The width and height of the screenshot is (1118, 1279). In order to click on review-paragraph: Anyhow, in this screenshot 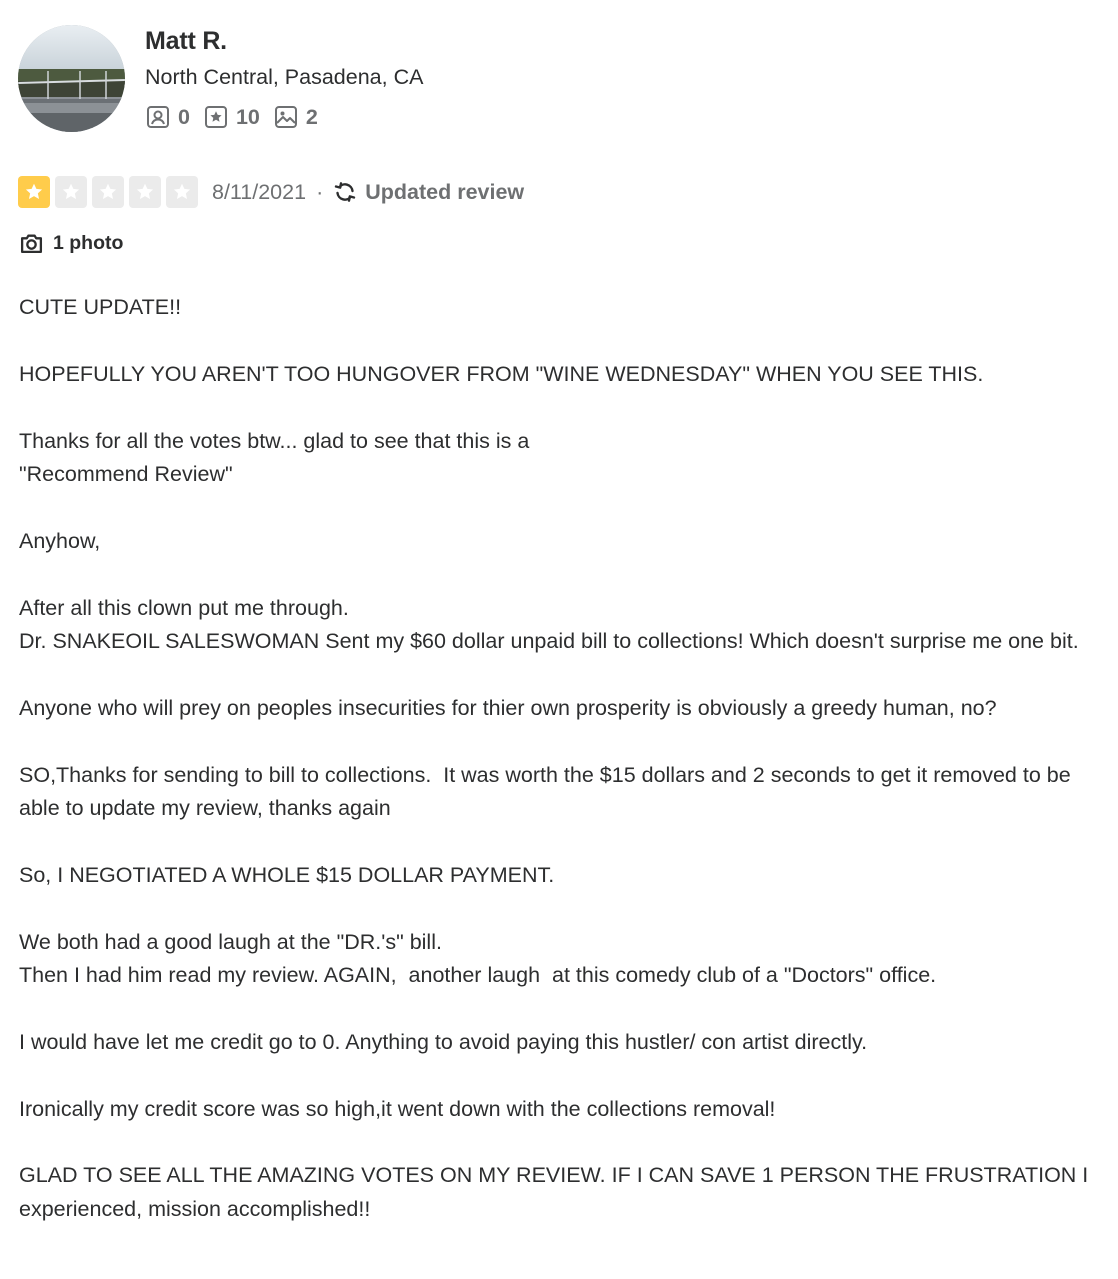, I will do `click(60, 540)`.